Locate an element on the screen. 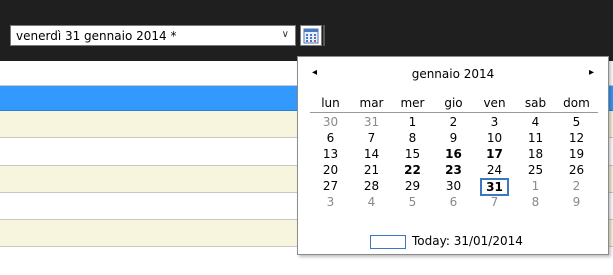  today-link: Today: 31/01/2014 is located at coordinates (480, 241).